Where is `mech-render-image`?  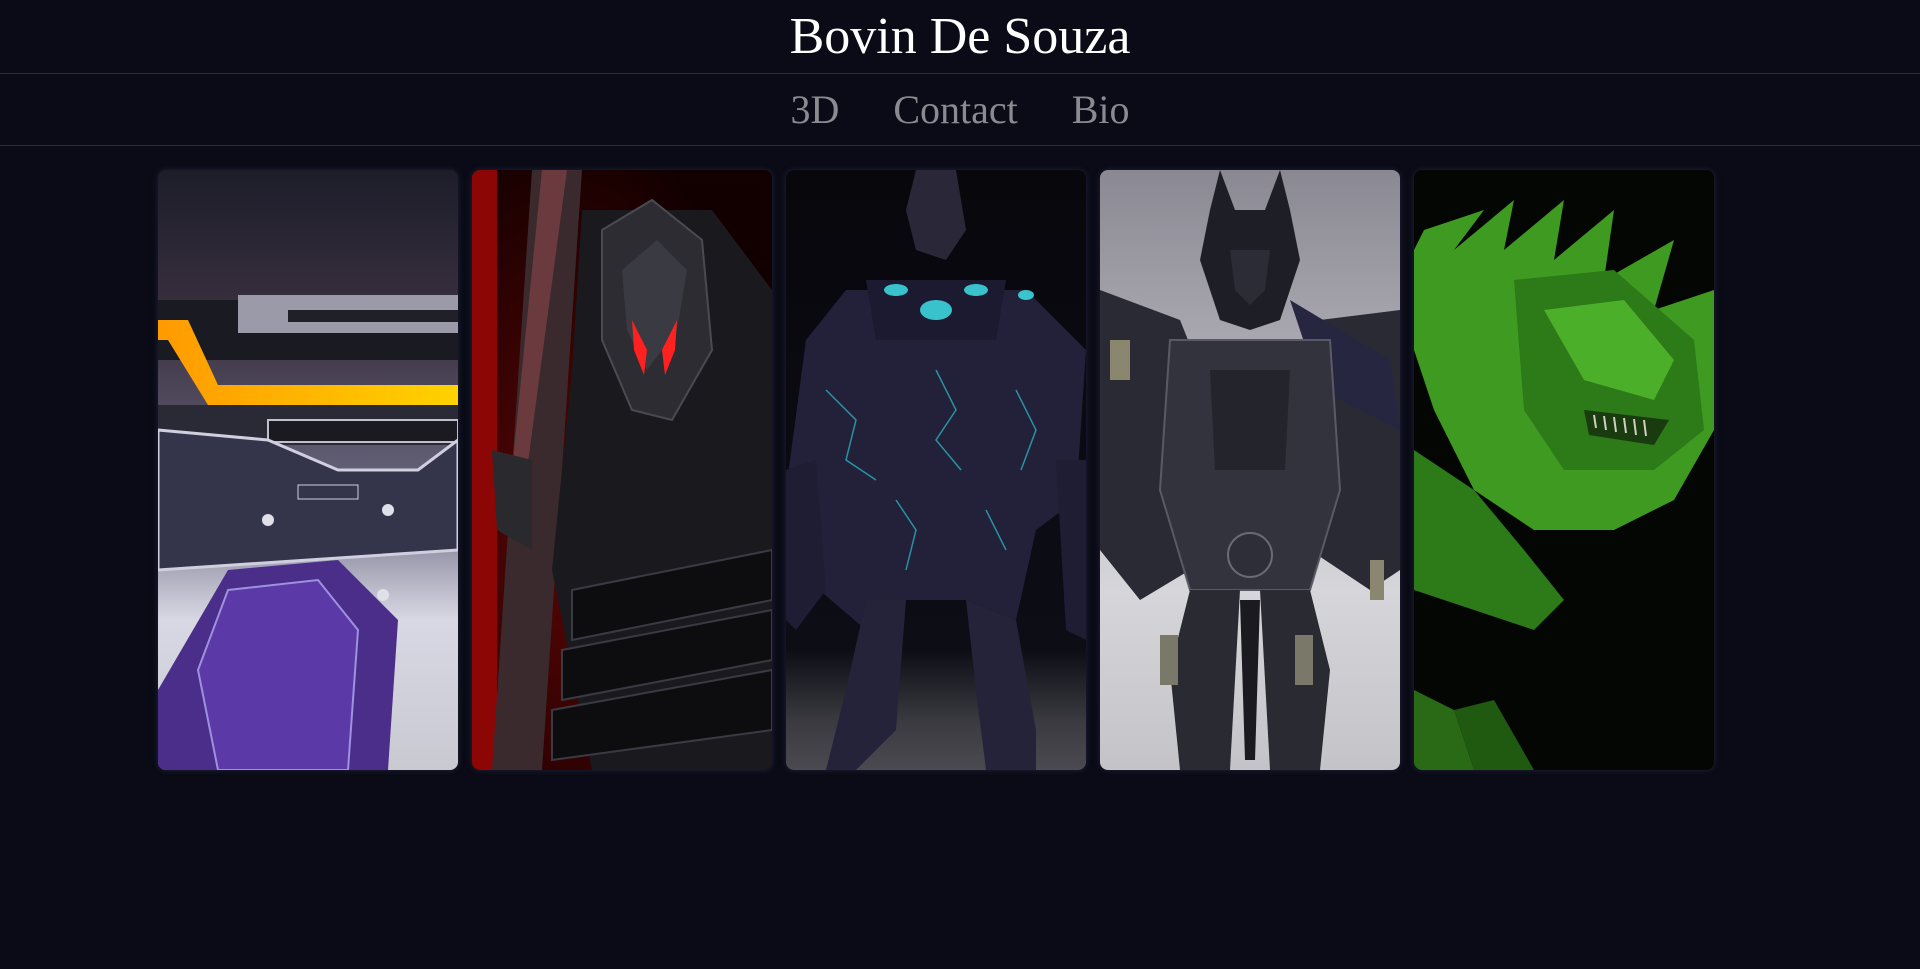
mech-render-image is located at coordinates (1250, 470).